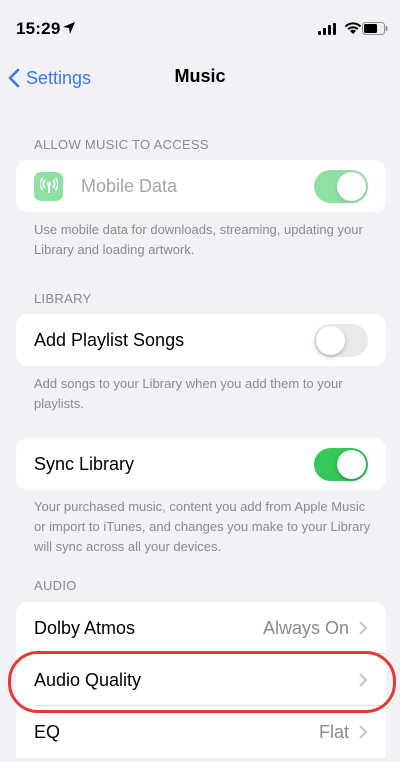 This screenshot has width=400, height=762. Describe the element at coordinates (55, 585) in the screenshot. I see `section-header-audio: AUDIO` at that location.